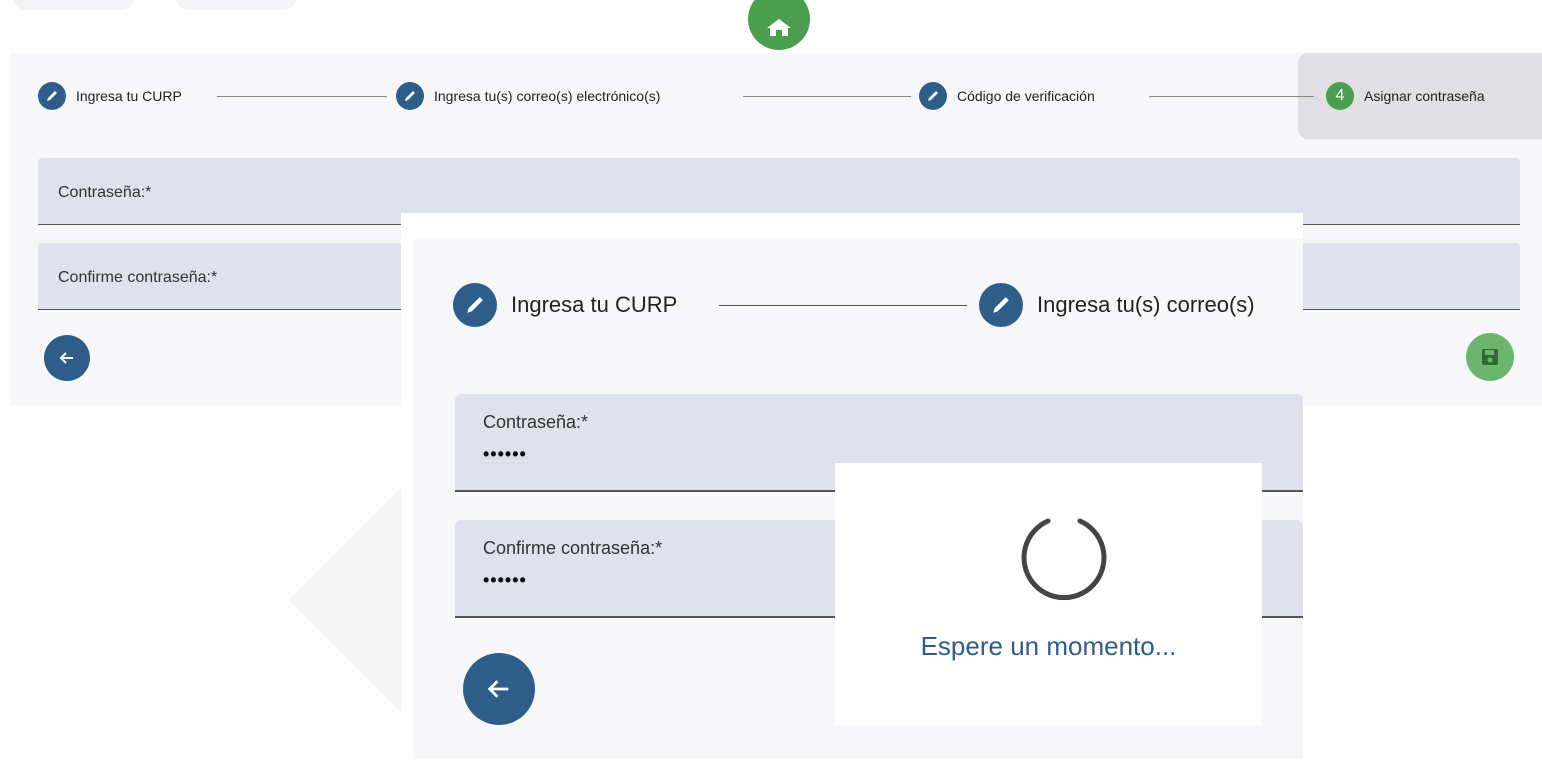 This screenshot has height=766, width=1542. Describe the element at coordinates (1064, 559) in the screenshot. I see `spinner-icon` at that location.